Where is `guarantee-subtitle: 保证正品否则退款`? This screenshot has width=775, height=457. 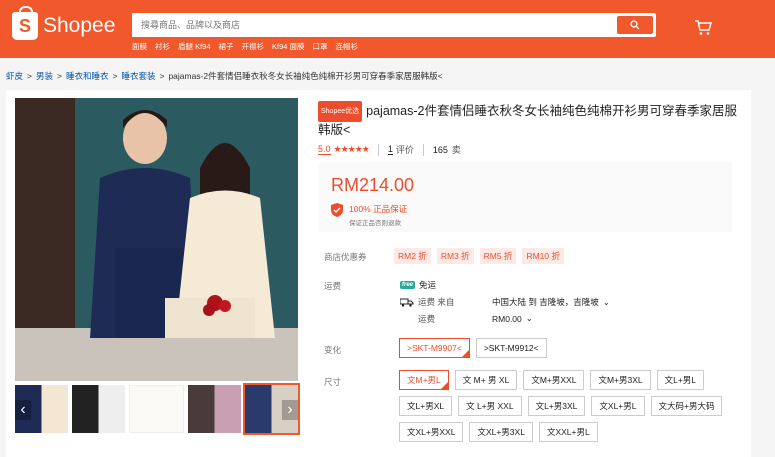
guarantee-subtitle: 保证正品否则退款 is located at coordinates (375, 223).